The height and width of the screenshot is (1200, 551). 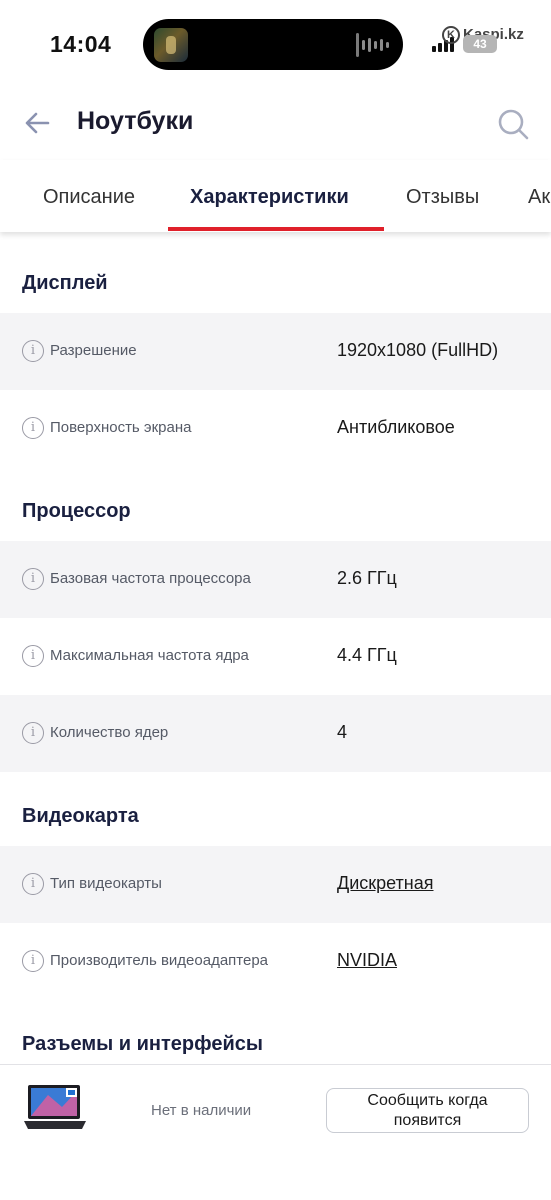 I want to click on spec-row-gpu-vendor: i Производитель видеоадаптера NVIDIA, so click(x=275, y=961).